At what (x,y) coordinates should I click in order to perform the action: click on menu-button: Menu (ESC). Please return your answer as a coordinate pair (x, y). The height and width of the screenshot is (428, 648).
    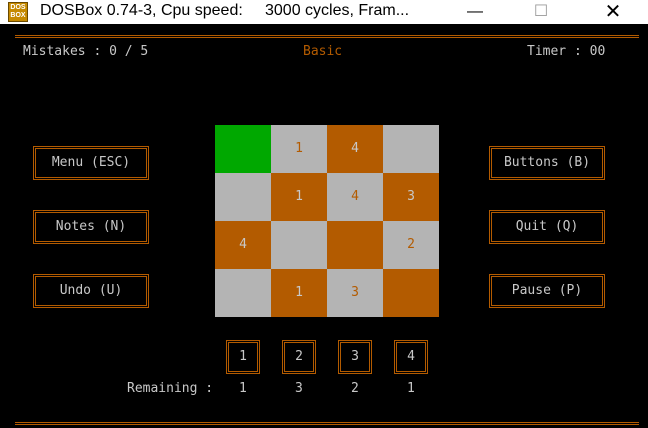
    Looking at the image, I should click on (91, 163).